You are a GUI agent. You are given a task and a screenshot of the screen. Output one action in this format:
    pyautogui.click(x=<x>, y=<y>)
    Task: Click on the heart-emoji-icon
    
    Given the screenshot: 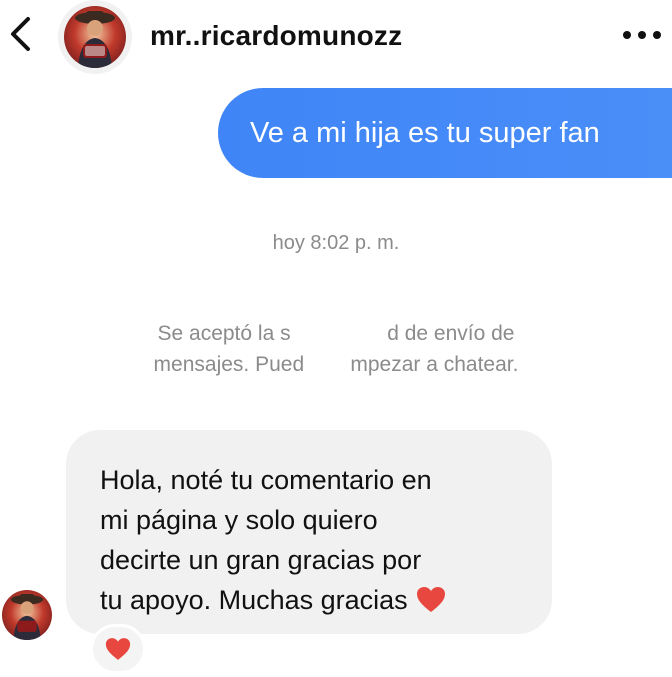 What is the action you would take?
    pyautogui.click(x=431, y=604)
    